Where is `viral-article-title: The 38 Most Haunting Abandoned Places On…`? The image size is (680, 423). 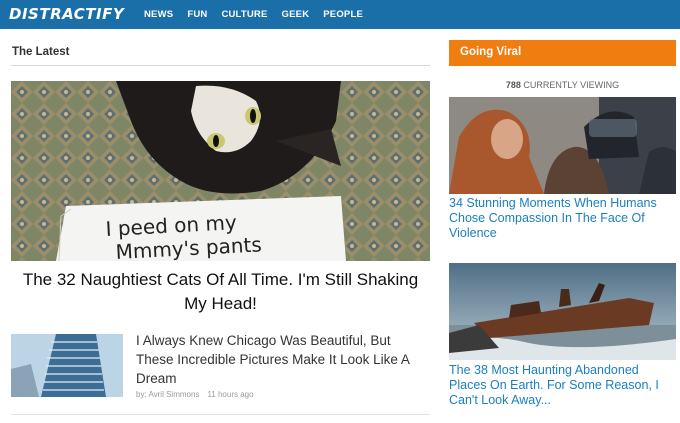 viral-article-title: The 38 Most Haunting Abandoned Places On… is located at coordinates (562, 385).